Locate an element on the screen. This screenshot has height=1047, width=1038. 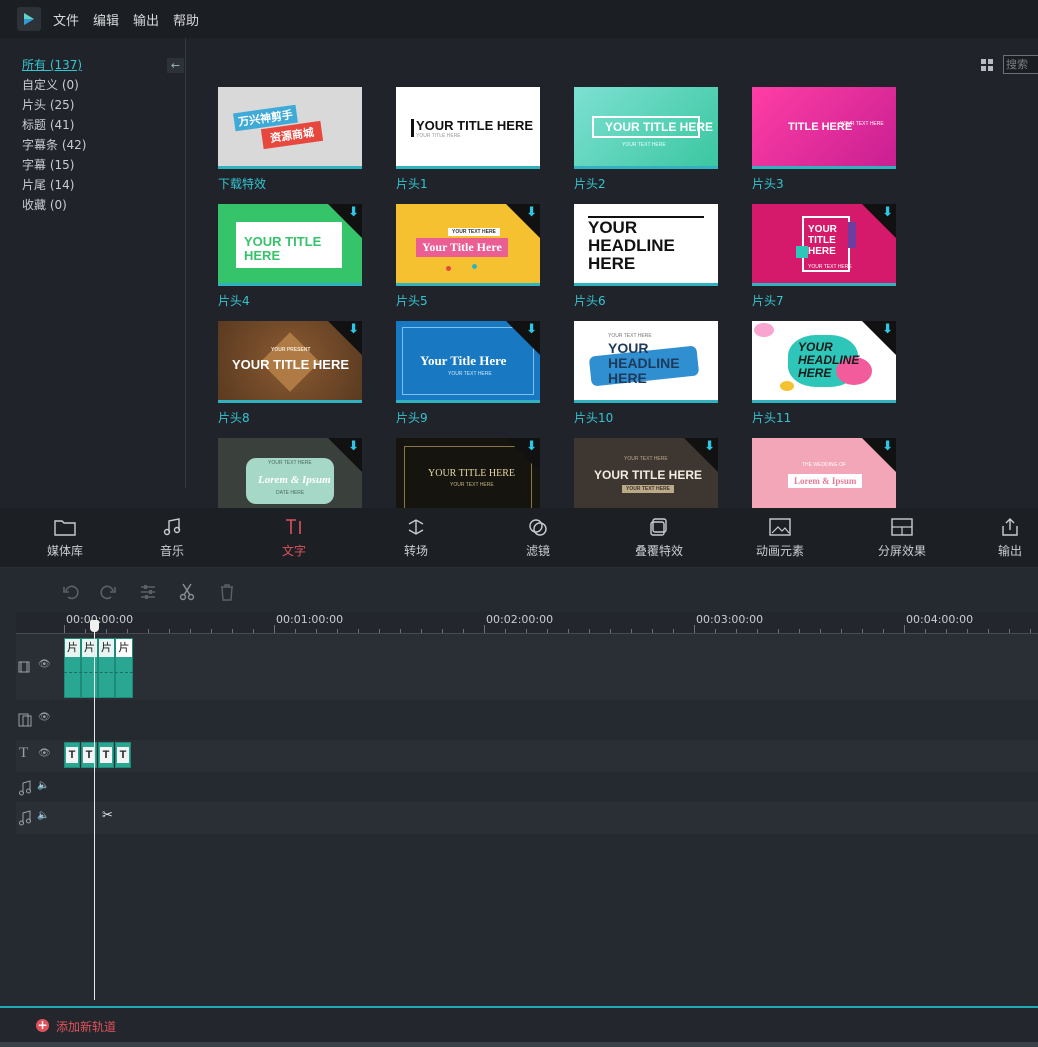
effect-tile: YOUR TITLE HERE YOUR TEXT HERE 片头2 is located at coordinates (646, 139).